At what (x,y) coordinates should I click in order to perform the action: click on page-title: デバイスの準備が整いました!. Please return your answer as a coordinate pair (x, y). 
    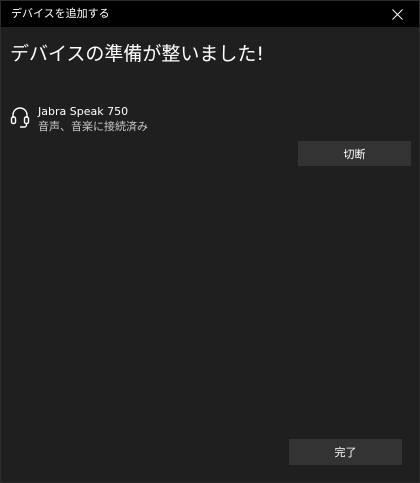
    Looking at the image, I should click on (137, 54).